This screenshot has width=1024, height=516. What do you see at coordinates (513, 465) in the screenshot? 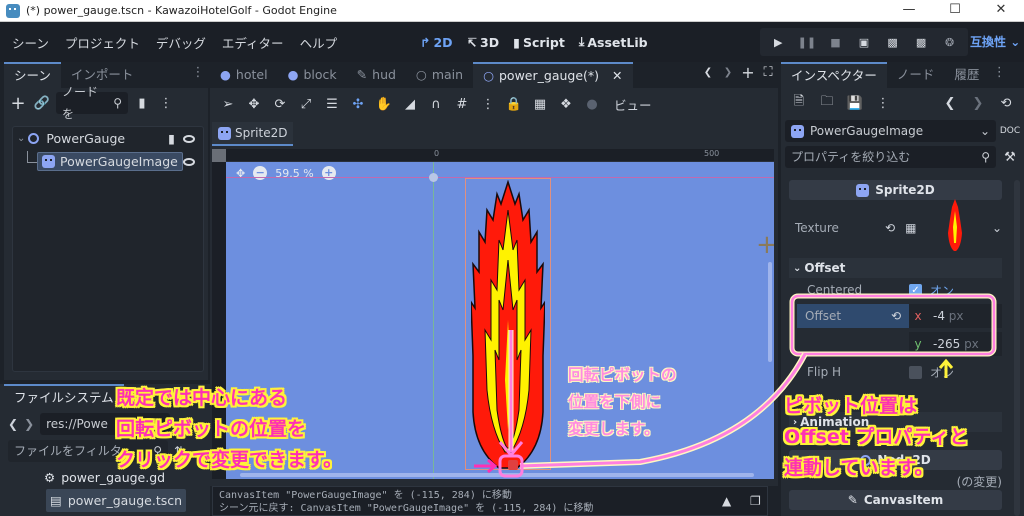
I see `pivot-marker` at bounding box center [513, 465].